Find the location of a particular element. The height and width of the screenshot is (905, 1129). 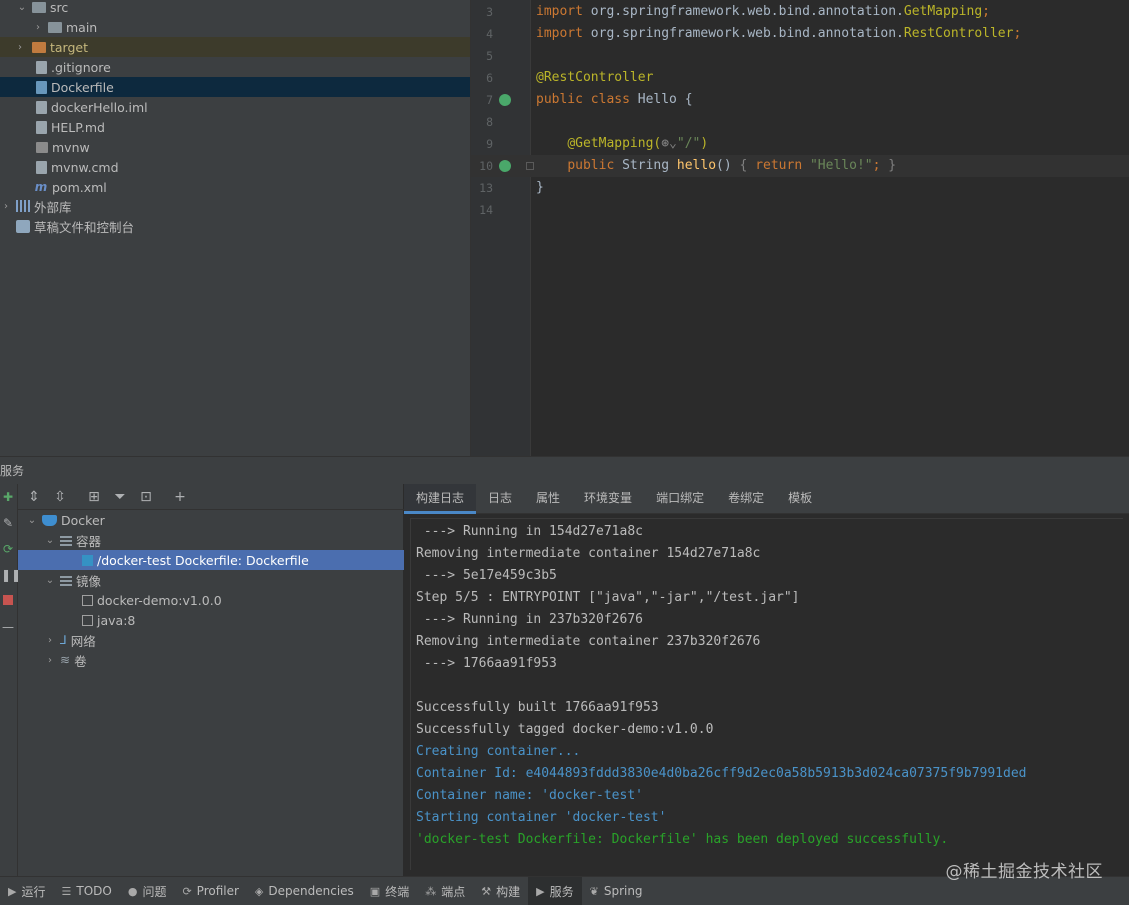

stop-icon is located at coordinates (8, 601).